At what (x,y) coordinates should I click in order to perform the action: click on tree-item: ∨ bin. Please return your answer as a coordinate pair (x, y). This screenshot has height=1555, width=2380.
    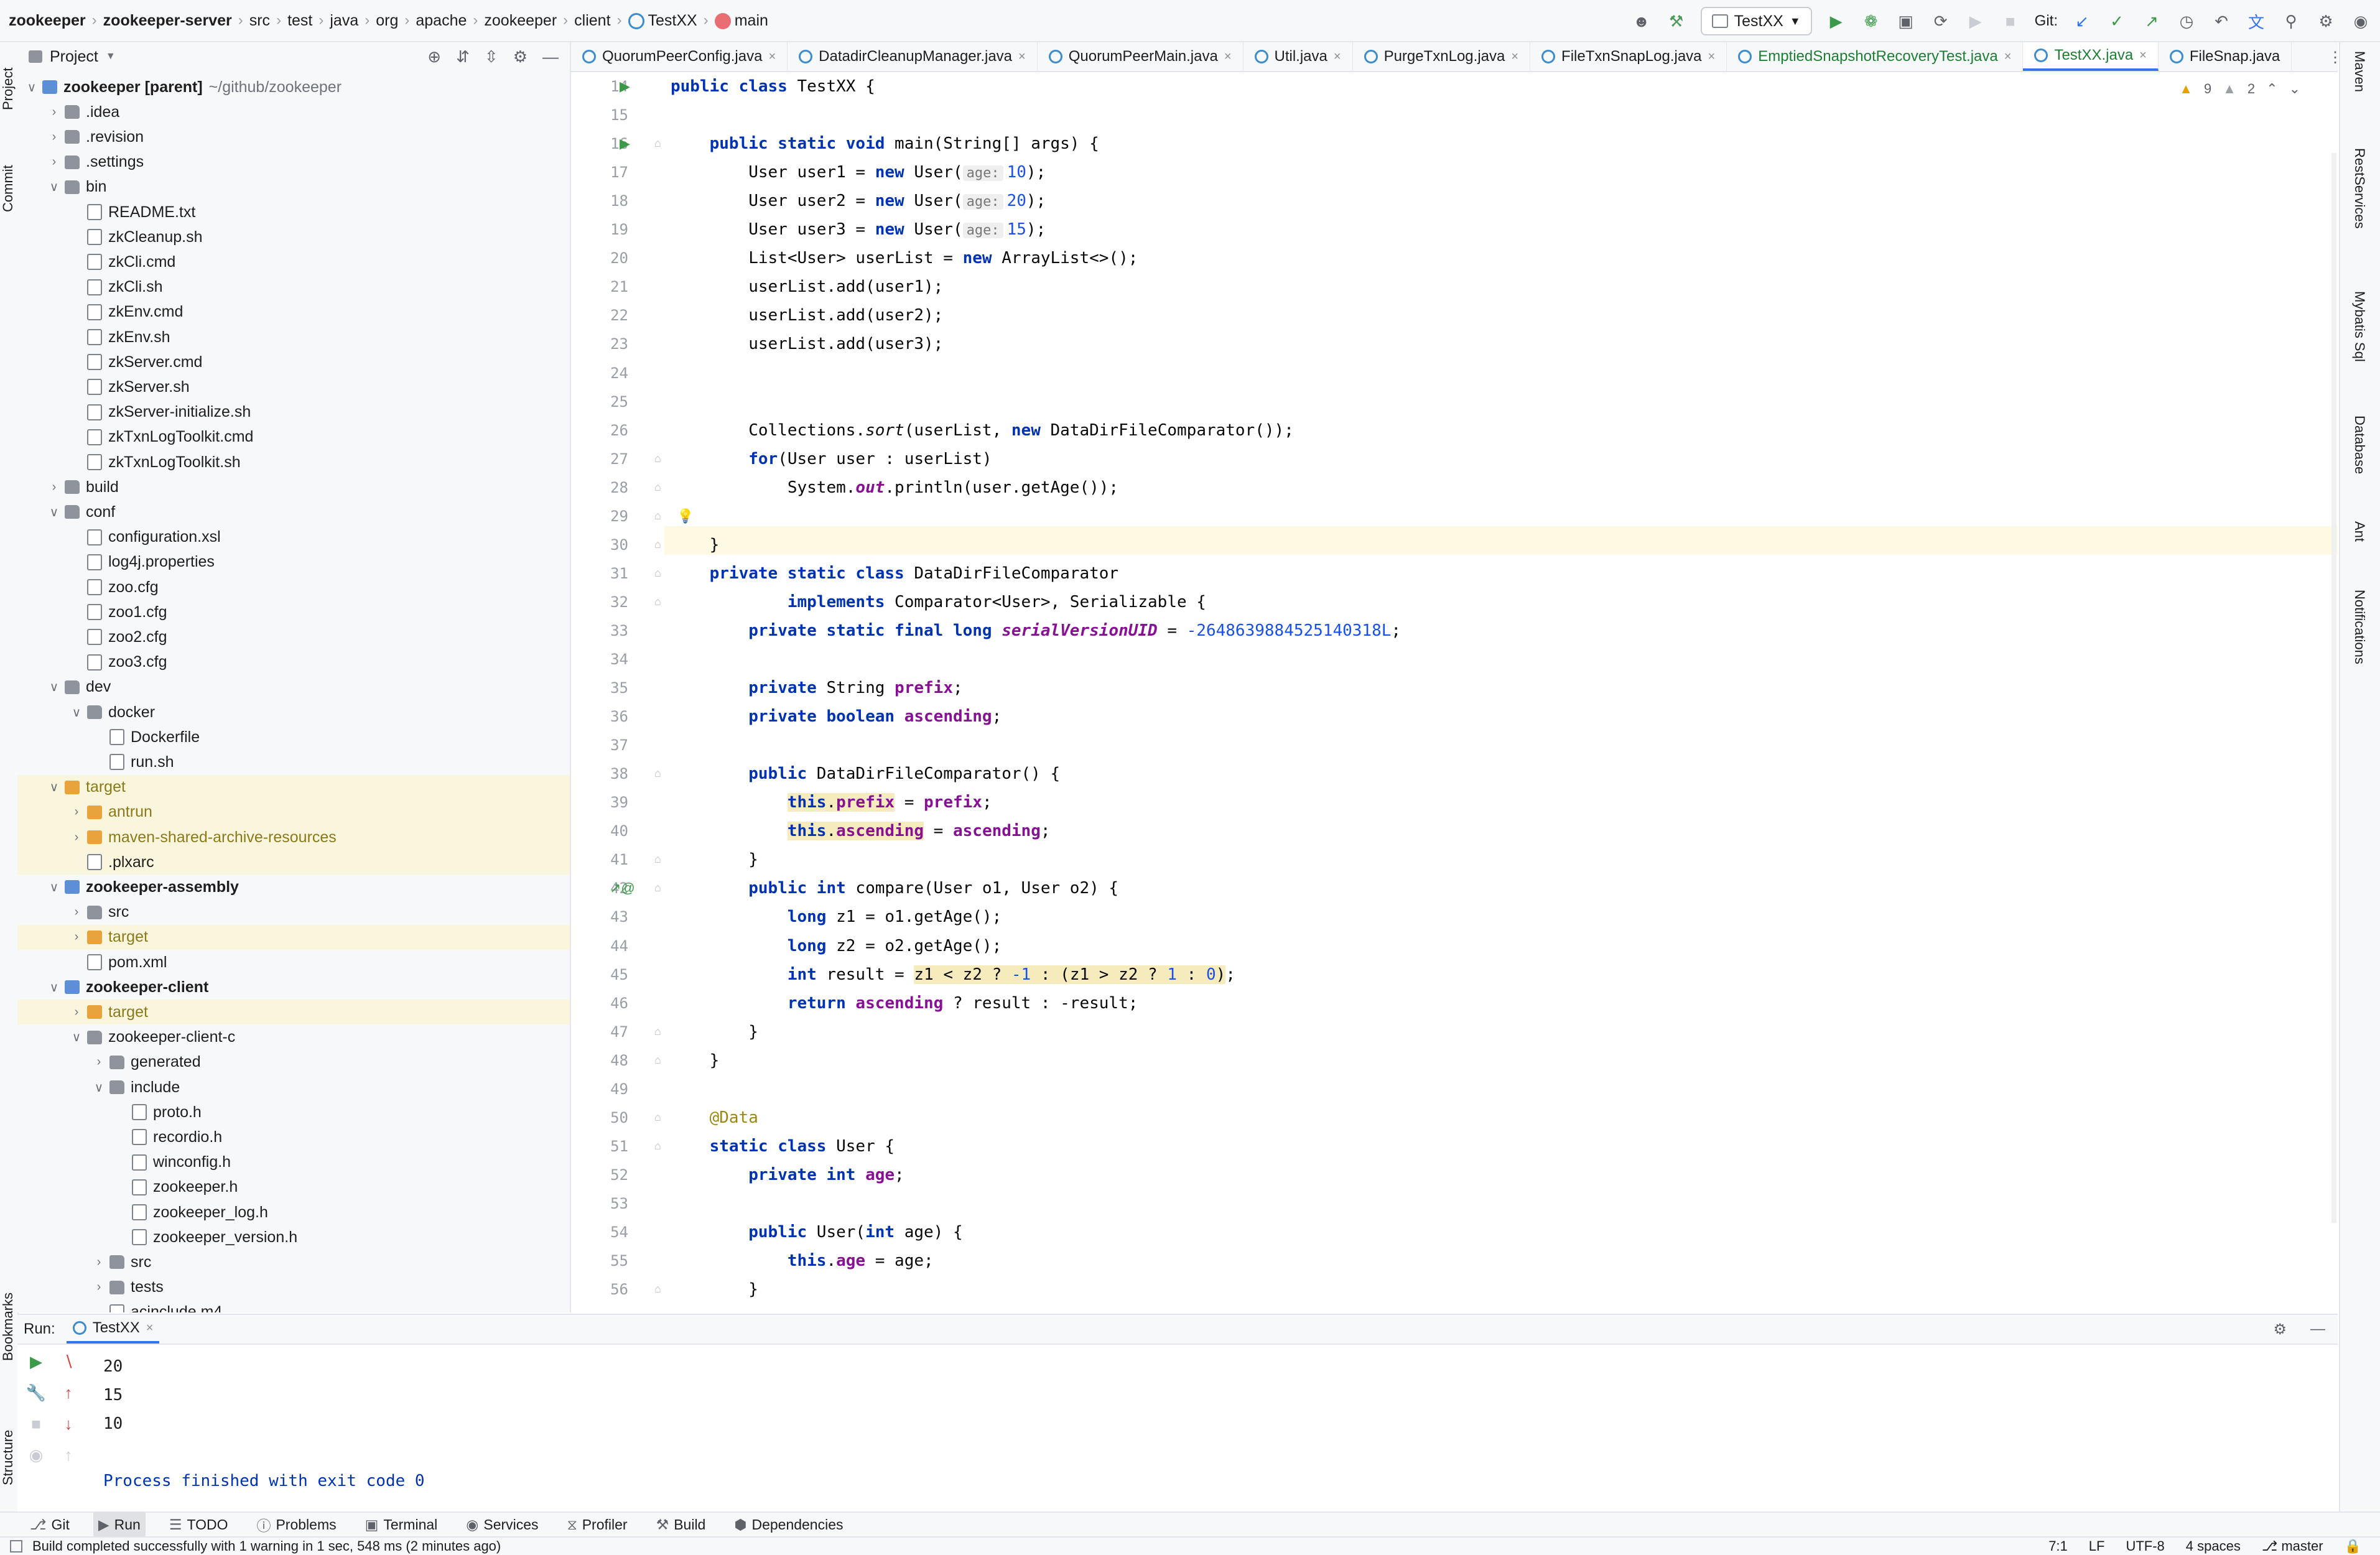
    Looking at the image, I should click on (293, 187).